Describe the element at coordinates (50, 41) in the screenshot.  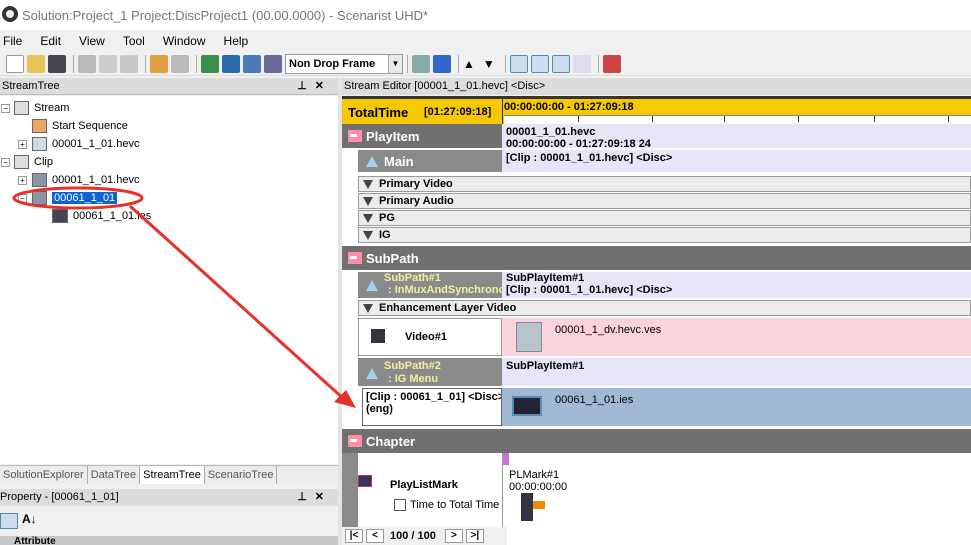
I see `menu-edit: Edit` at that location.